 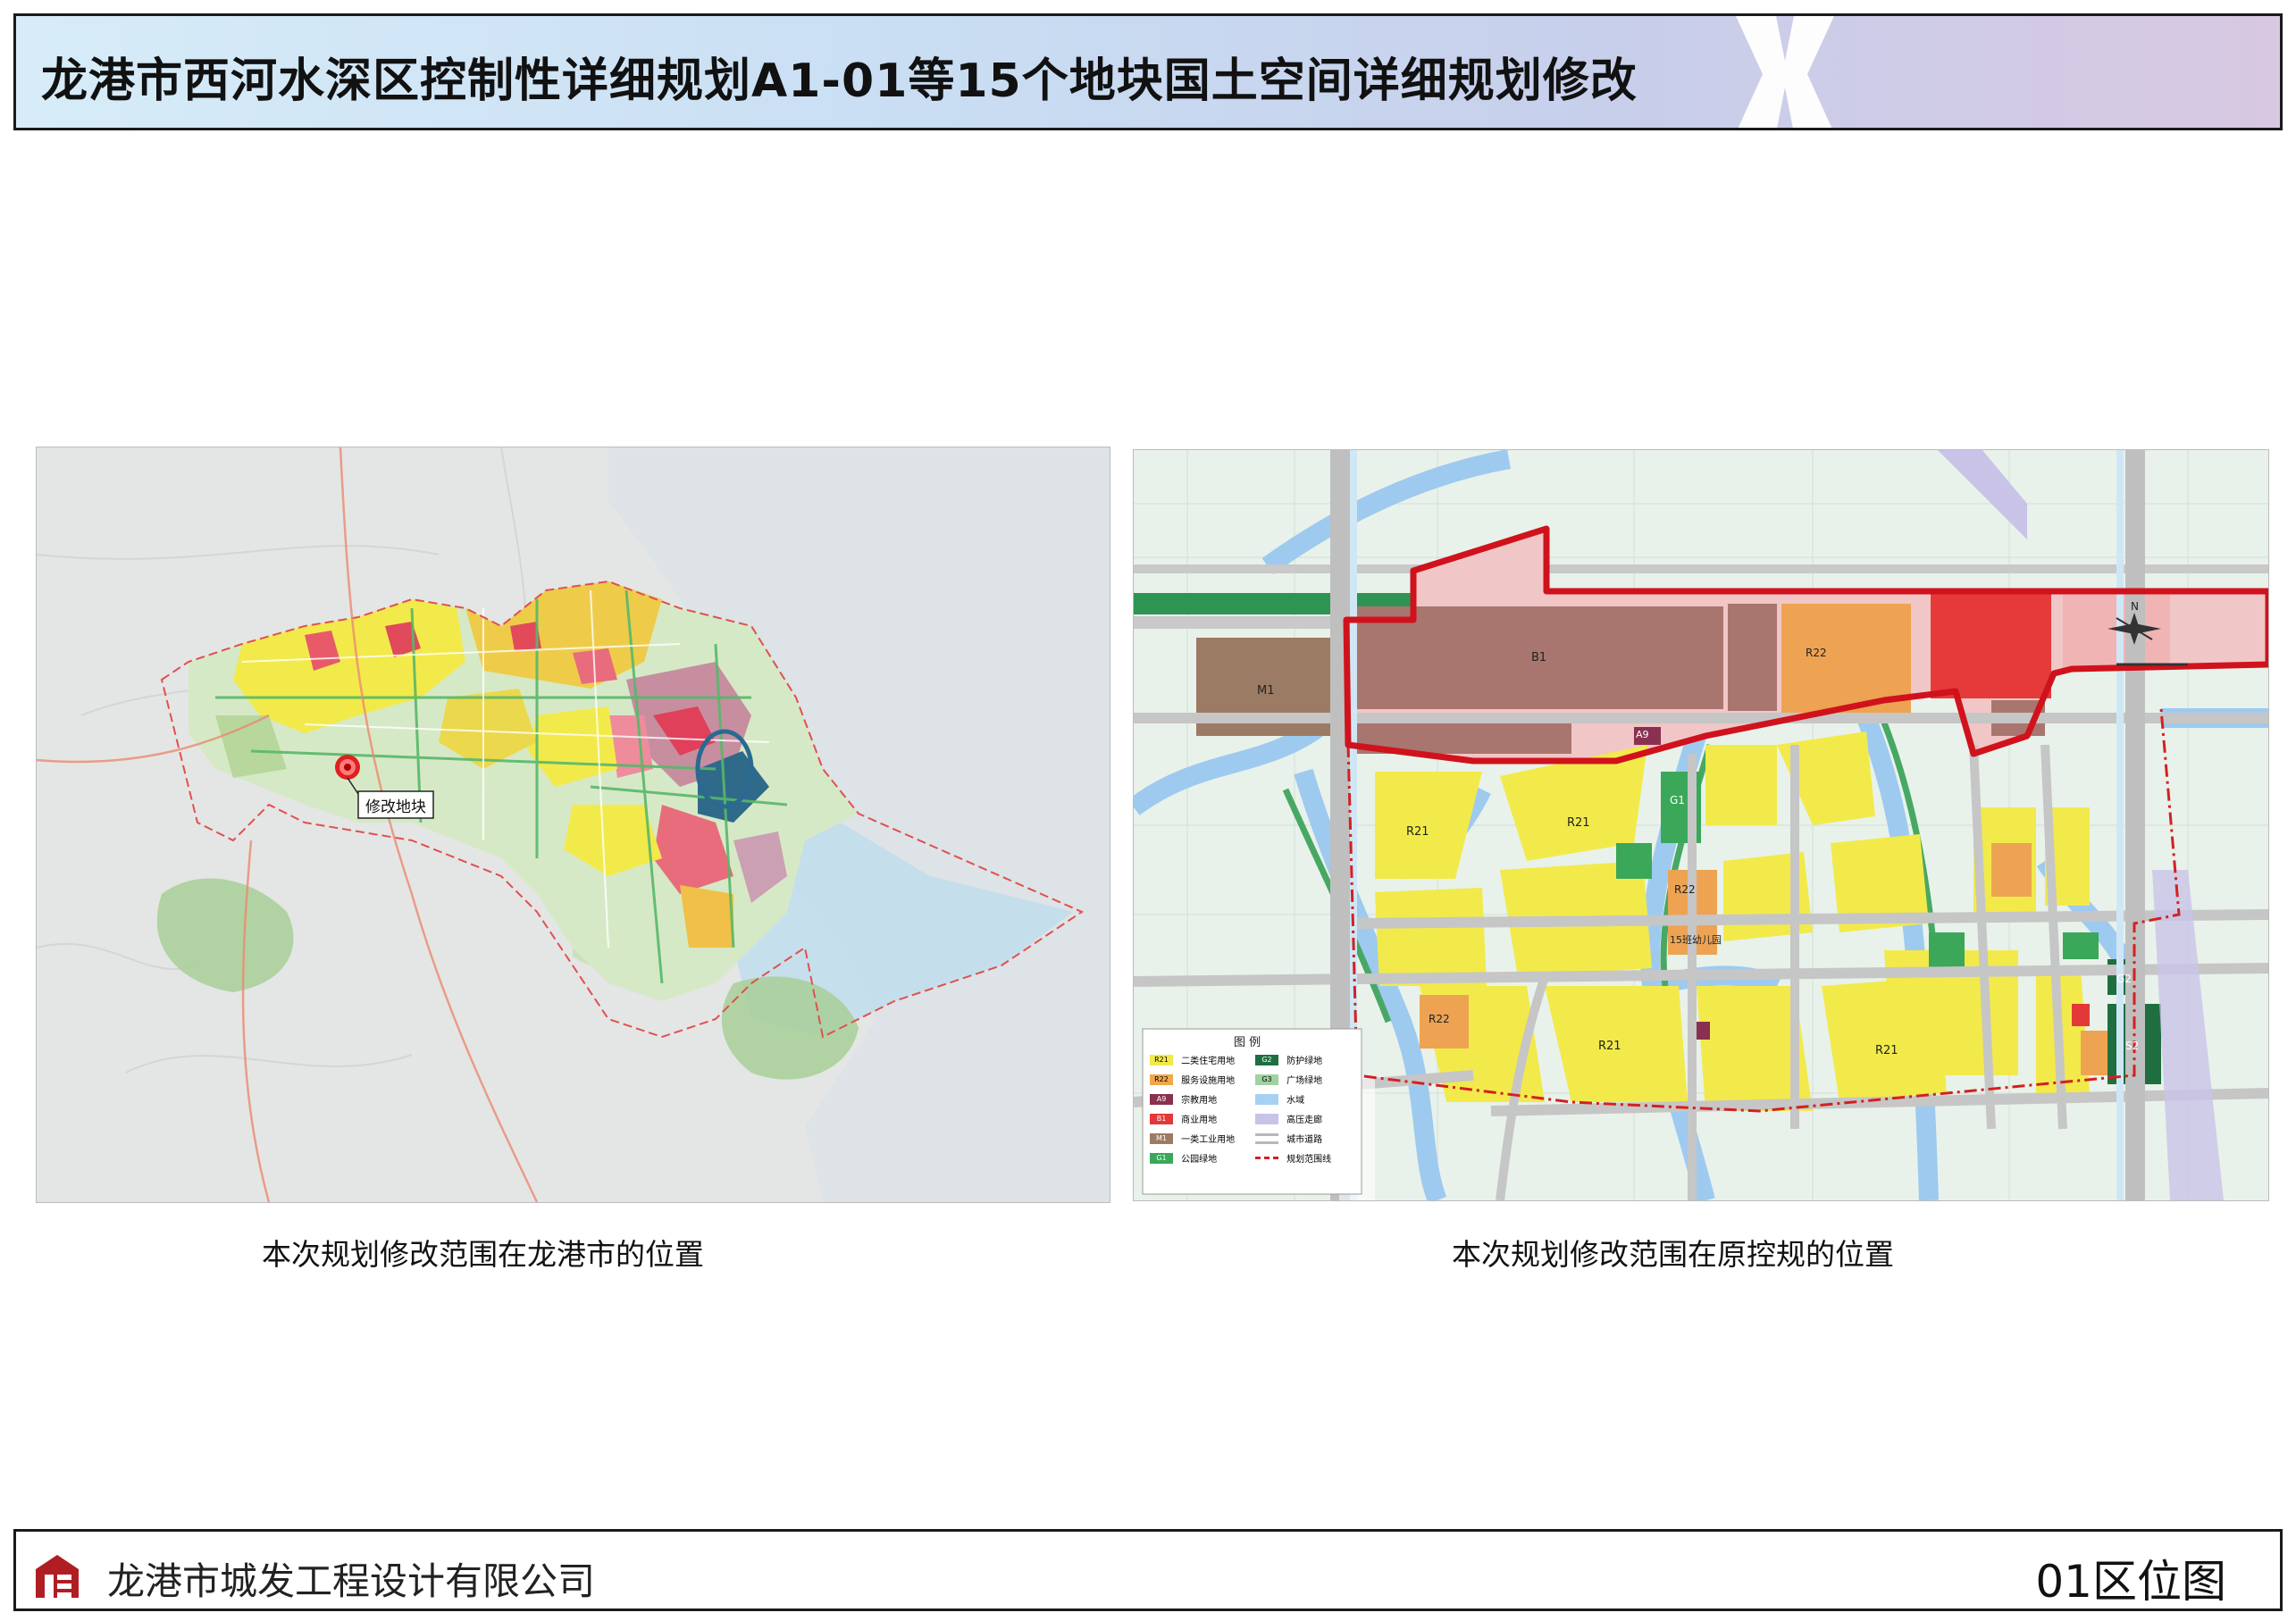 What do you see at coordinates (1266, 691) in the screenshot?
I see `parcel-label-m1: M1` at bounding box center [1266, 691].